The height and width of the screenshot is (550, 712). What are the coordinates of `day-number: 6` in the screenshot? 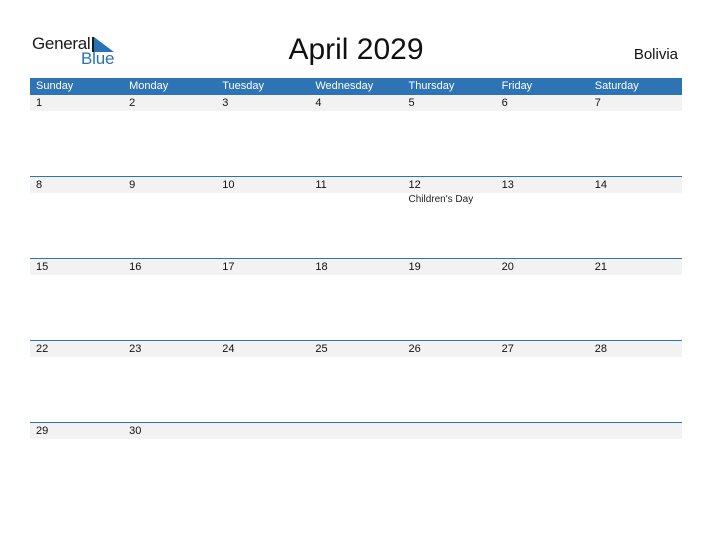 It's located at (504, 103).